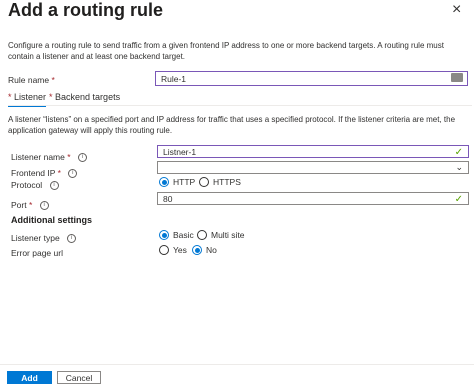  What do you see at coordinates (240, 105) in the screenshot?
I see `tab-divider` at bounding box center [240, 105].